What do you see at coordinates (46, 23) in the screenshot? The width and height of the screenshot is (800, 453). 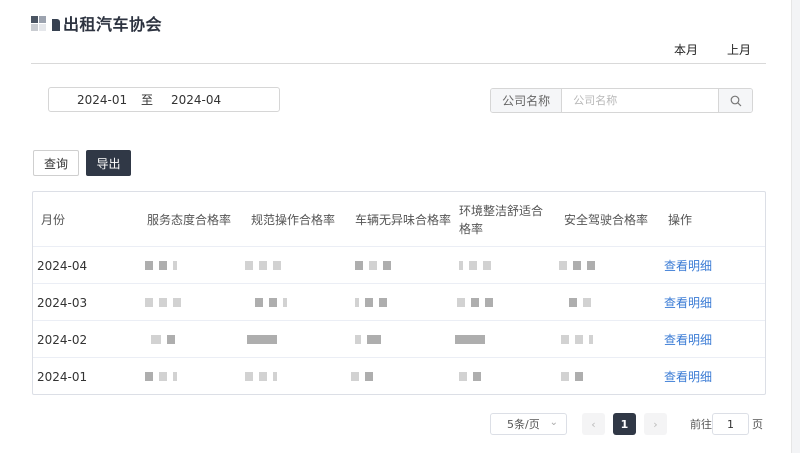 I see `association-logo` at bounding box center [46, 23].